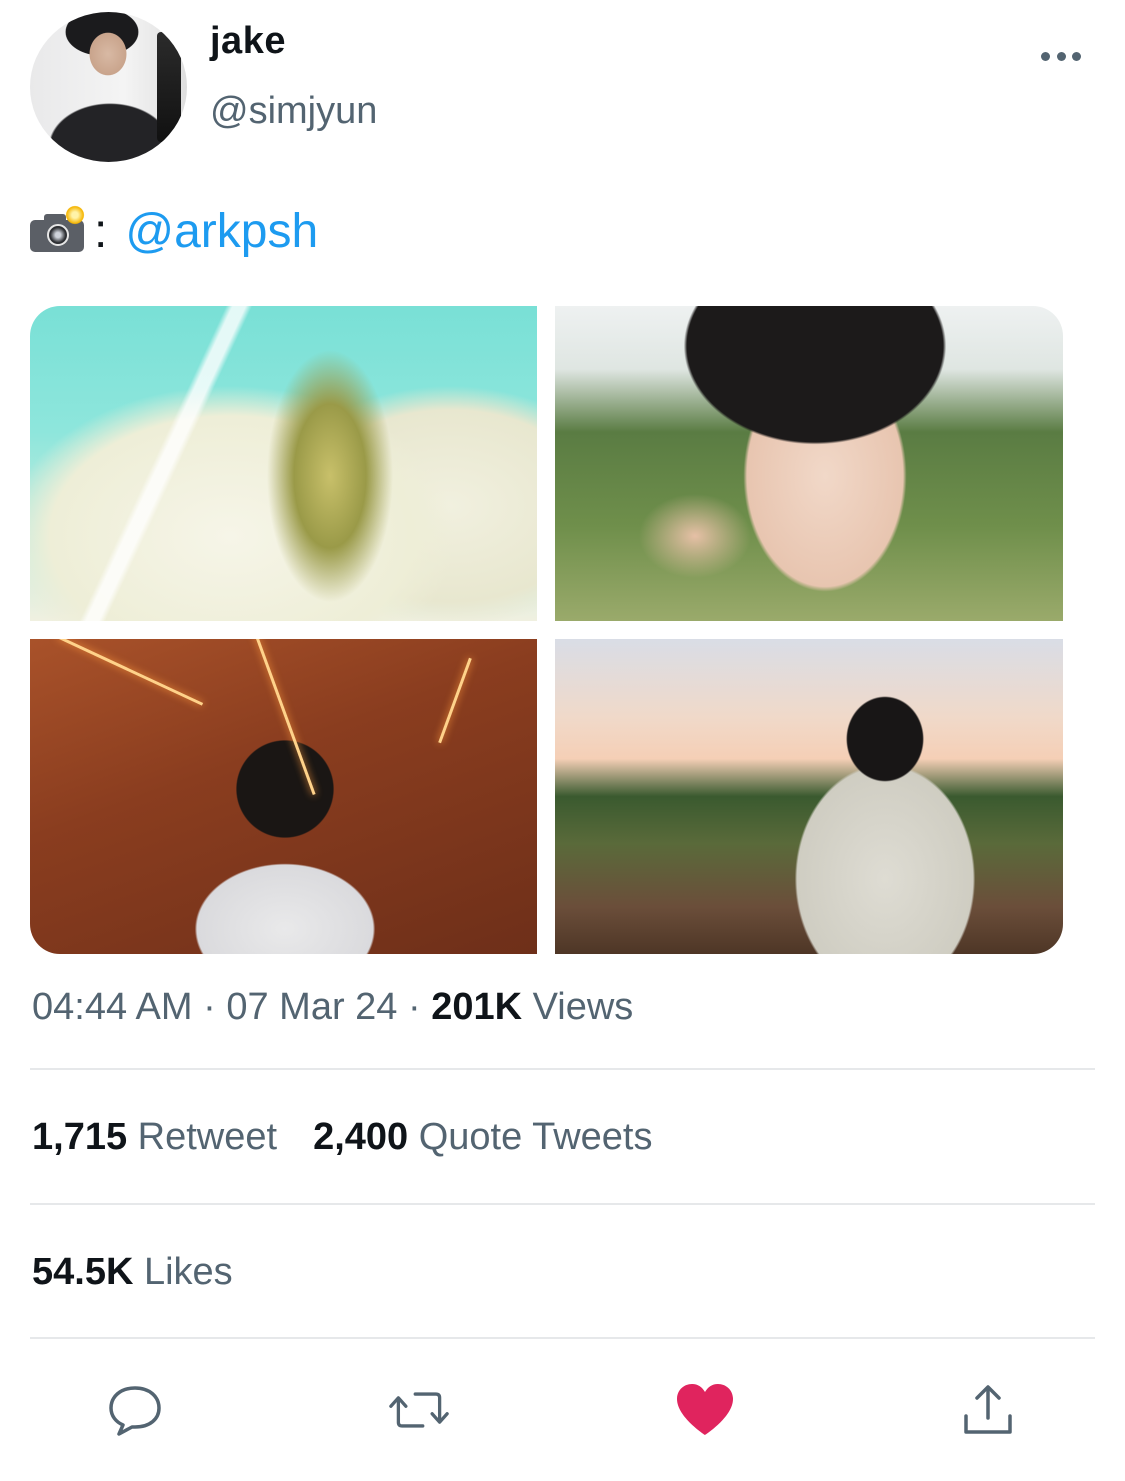 The image size is (1125, 1481). I want to click on likes-stat: 54.5K Likes, so click(132, 1272).